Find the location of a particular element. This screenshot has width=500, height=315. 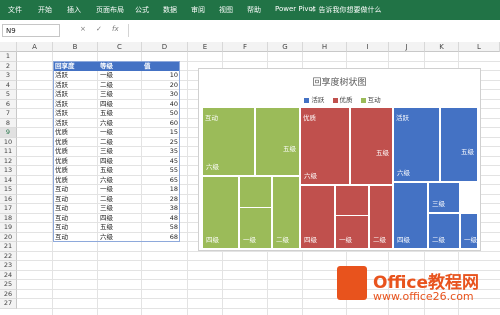

legend-label-quality: 优质 is located at coordinates (346, 100).